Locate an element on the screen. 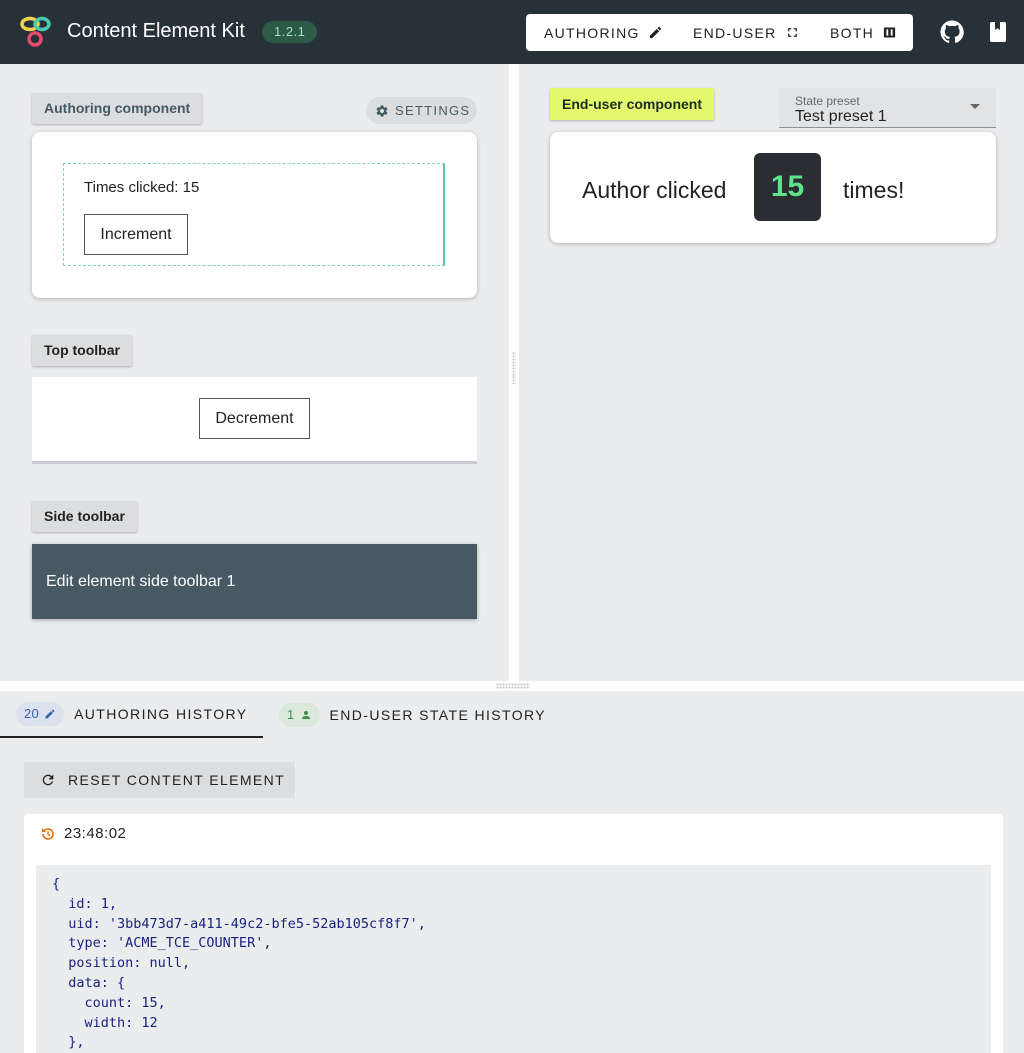 The width and height of the screenshot is (1024, 1053). history-timestamp: 23:48:02 is located at coordinates (83, 833).